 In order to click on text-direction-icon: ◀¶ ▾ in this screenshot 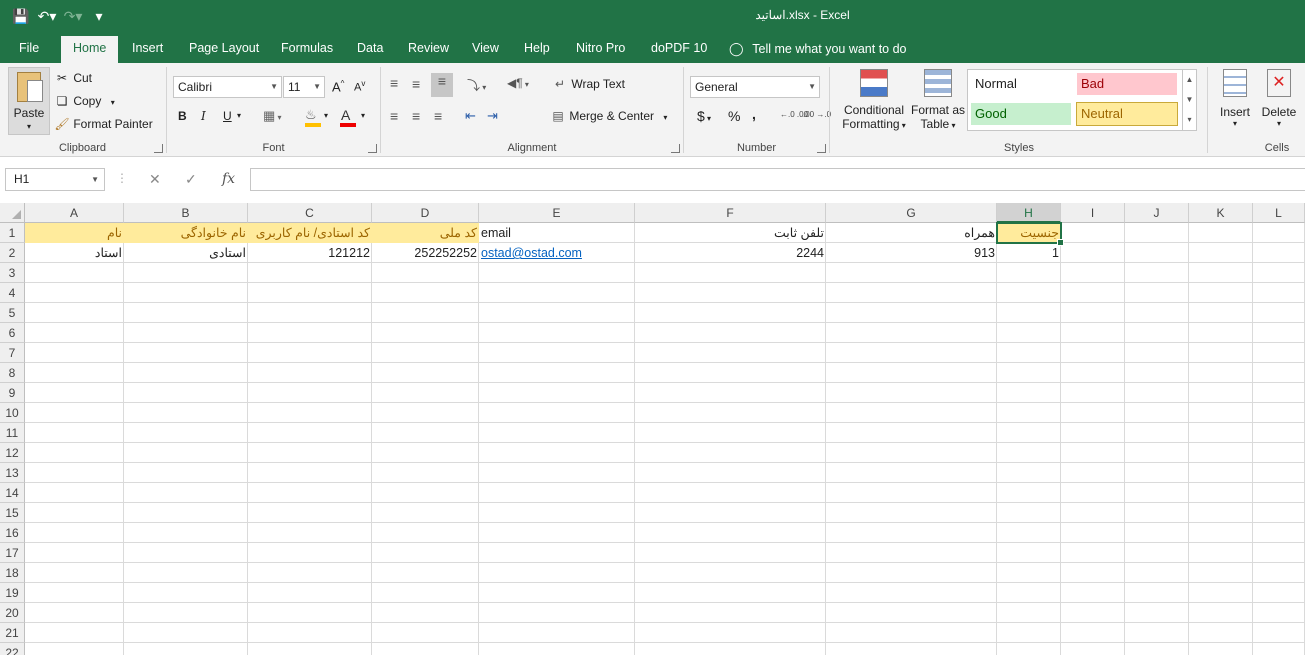, I will do `click(518, 83)`.